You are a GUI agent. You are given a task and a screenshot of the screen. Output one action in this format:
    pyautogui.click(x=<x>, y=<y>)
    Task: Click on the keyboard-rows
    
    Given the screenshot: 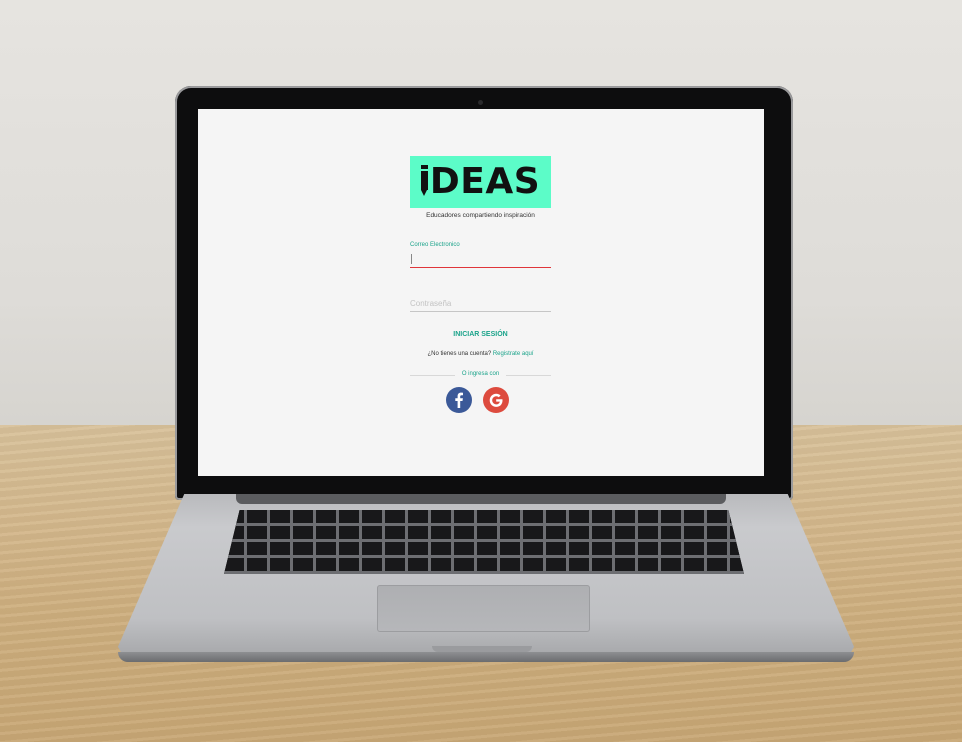 What is the action you would take?
    pyautogui.click(x=484, y=542)
    